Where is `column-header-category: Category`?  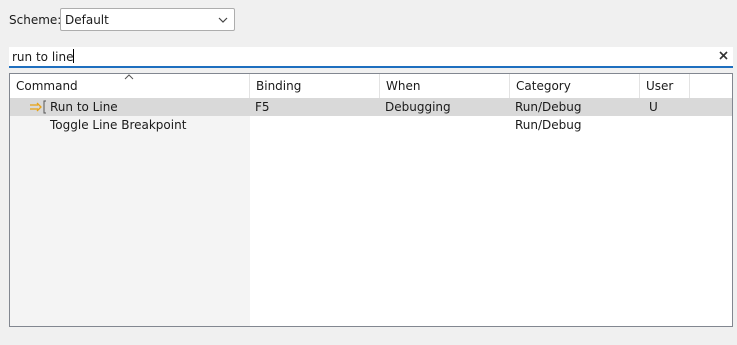 column-header-category: Category is located at coordinates (575, 86).